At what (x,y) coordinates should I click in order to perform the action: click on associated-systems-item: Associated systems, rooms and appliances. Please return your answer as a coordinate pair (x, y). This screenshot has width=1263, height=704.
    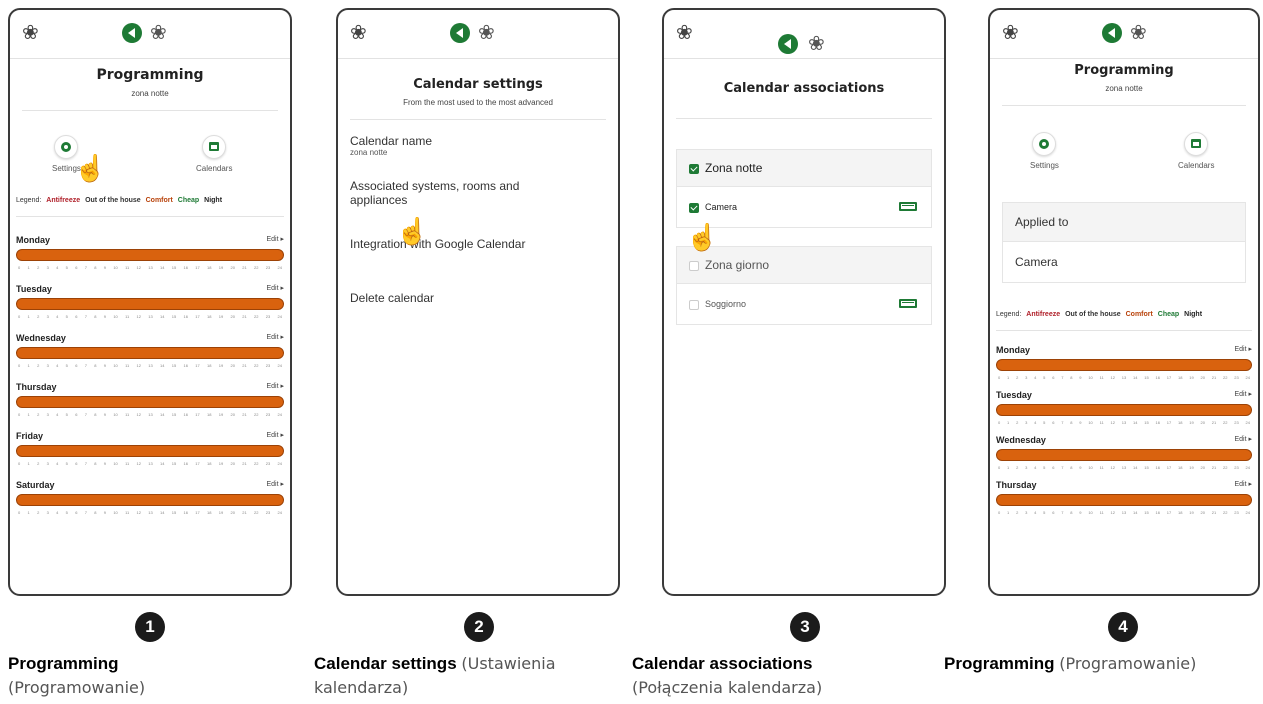
    Looking at the image, I should click on (450, 193).